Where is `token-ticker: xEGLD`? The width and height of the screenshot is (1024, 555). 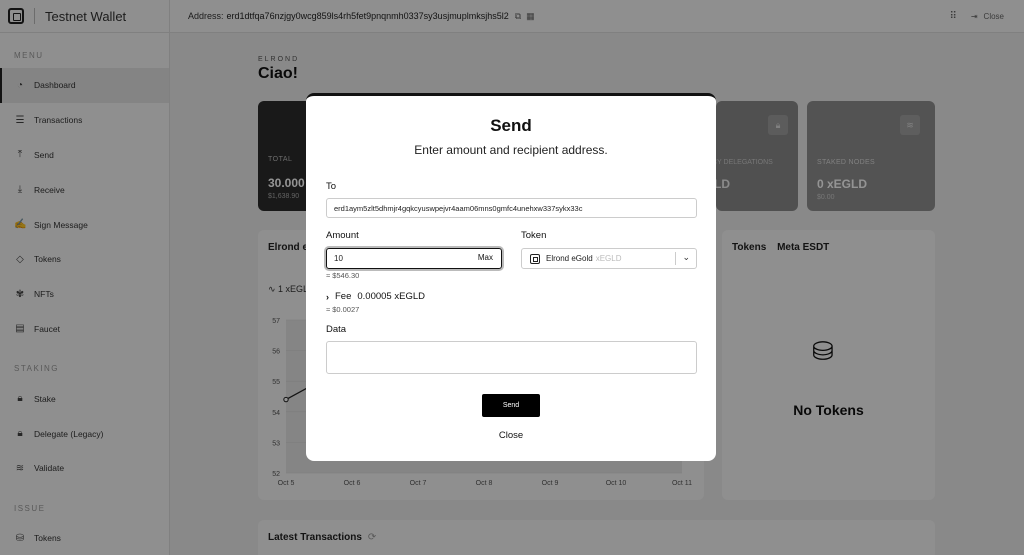
token-ticker: xEGLD is located at coordinates (608, 258).